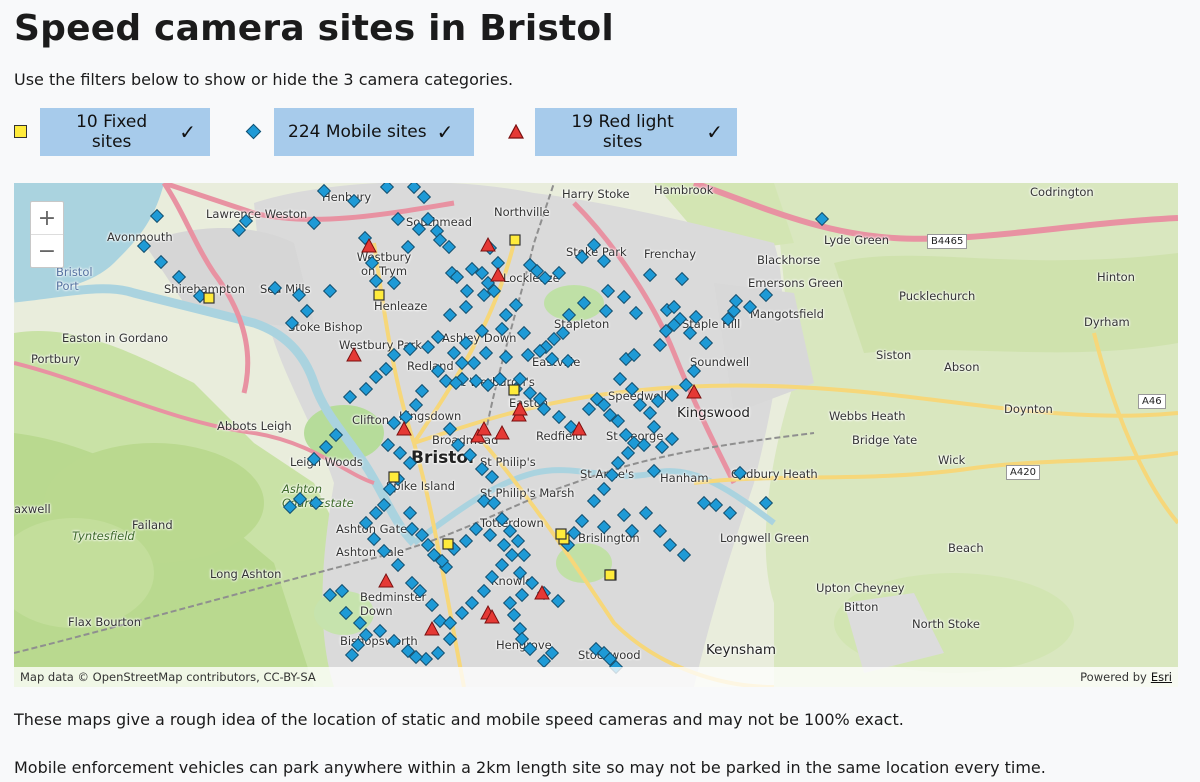  What do you see at coordinates (1161, 677) in the screenshot?
I see `esri-link: Esri` at bounding box center [1161, 677].